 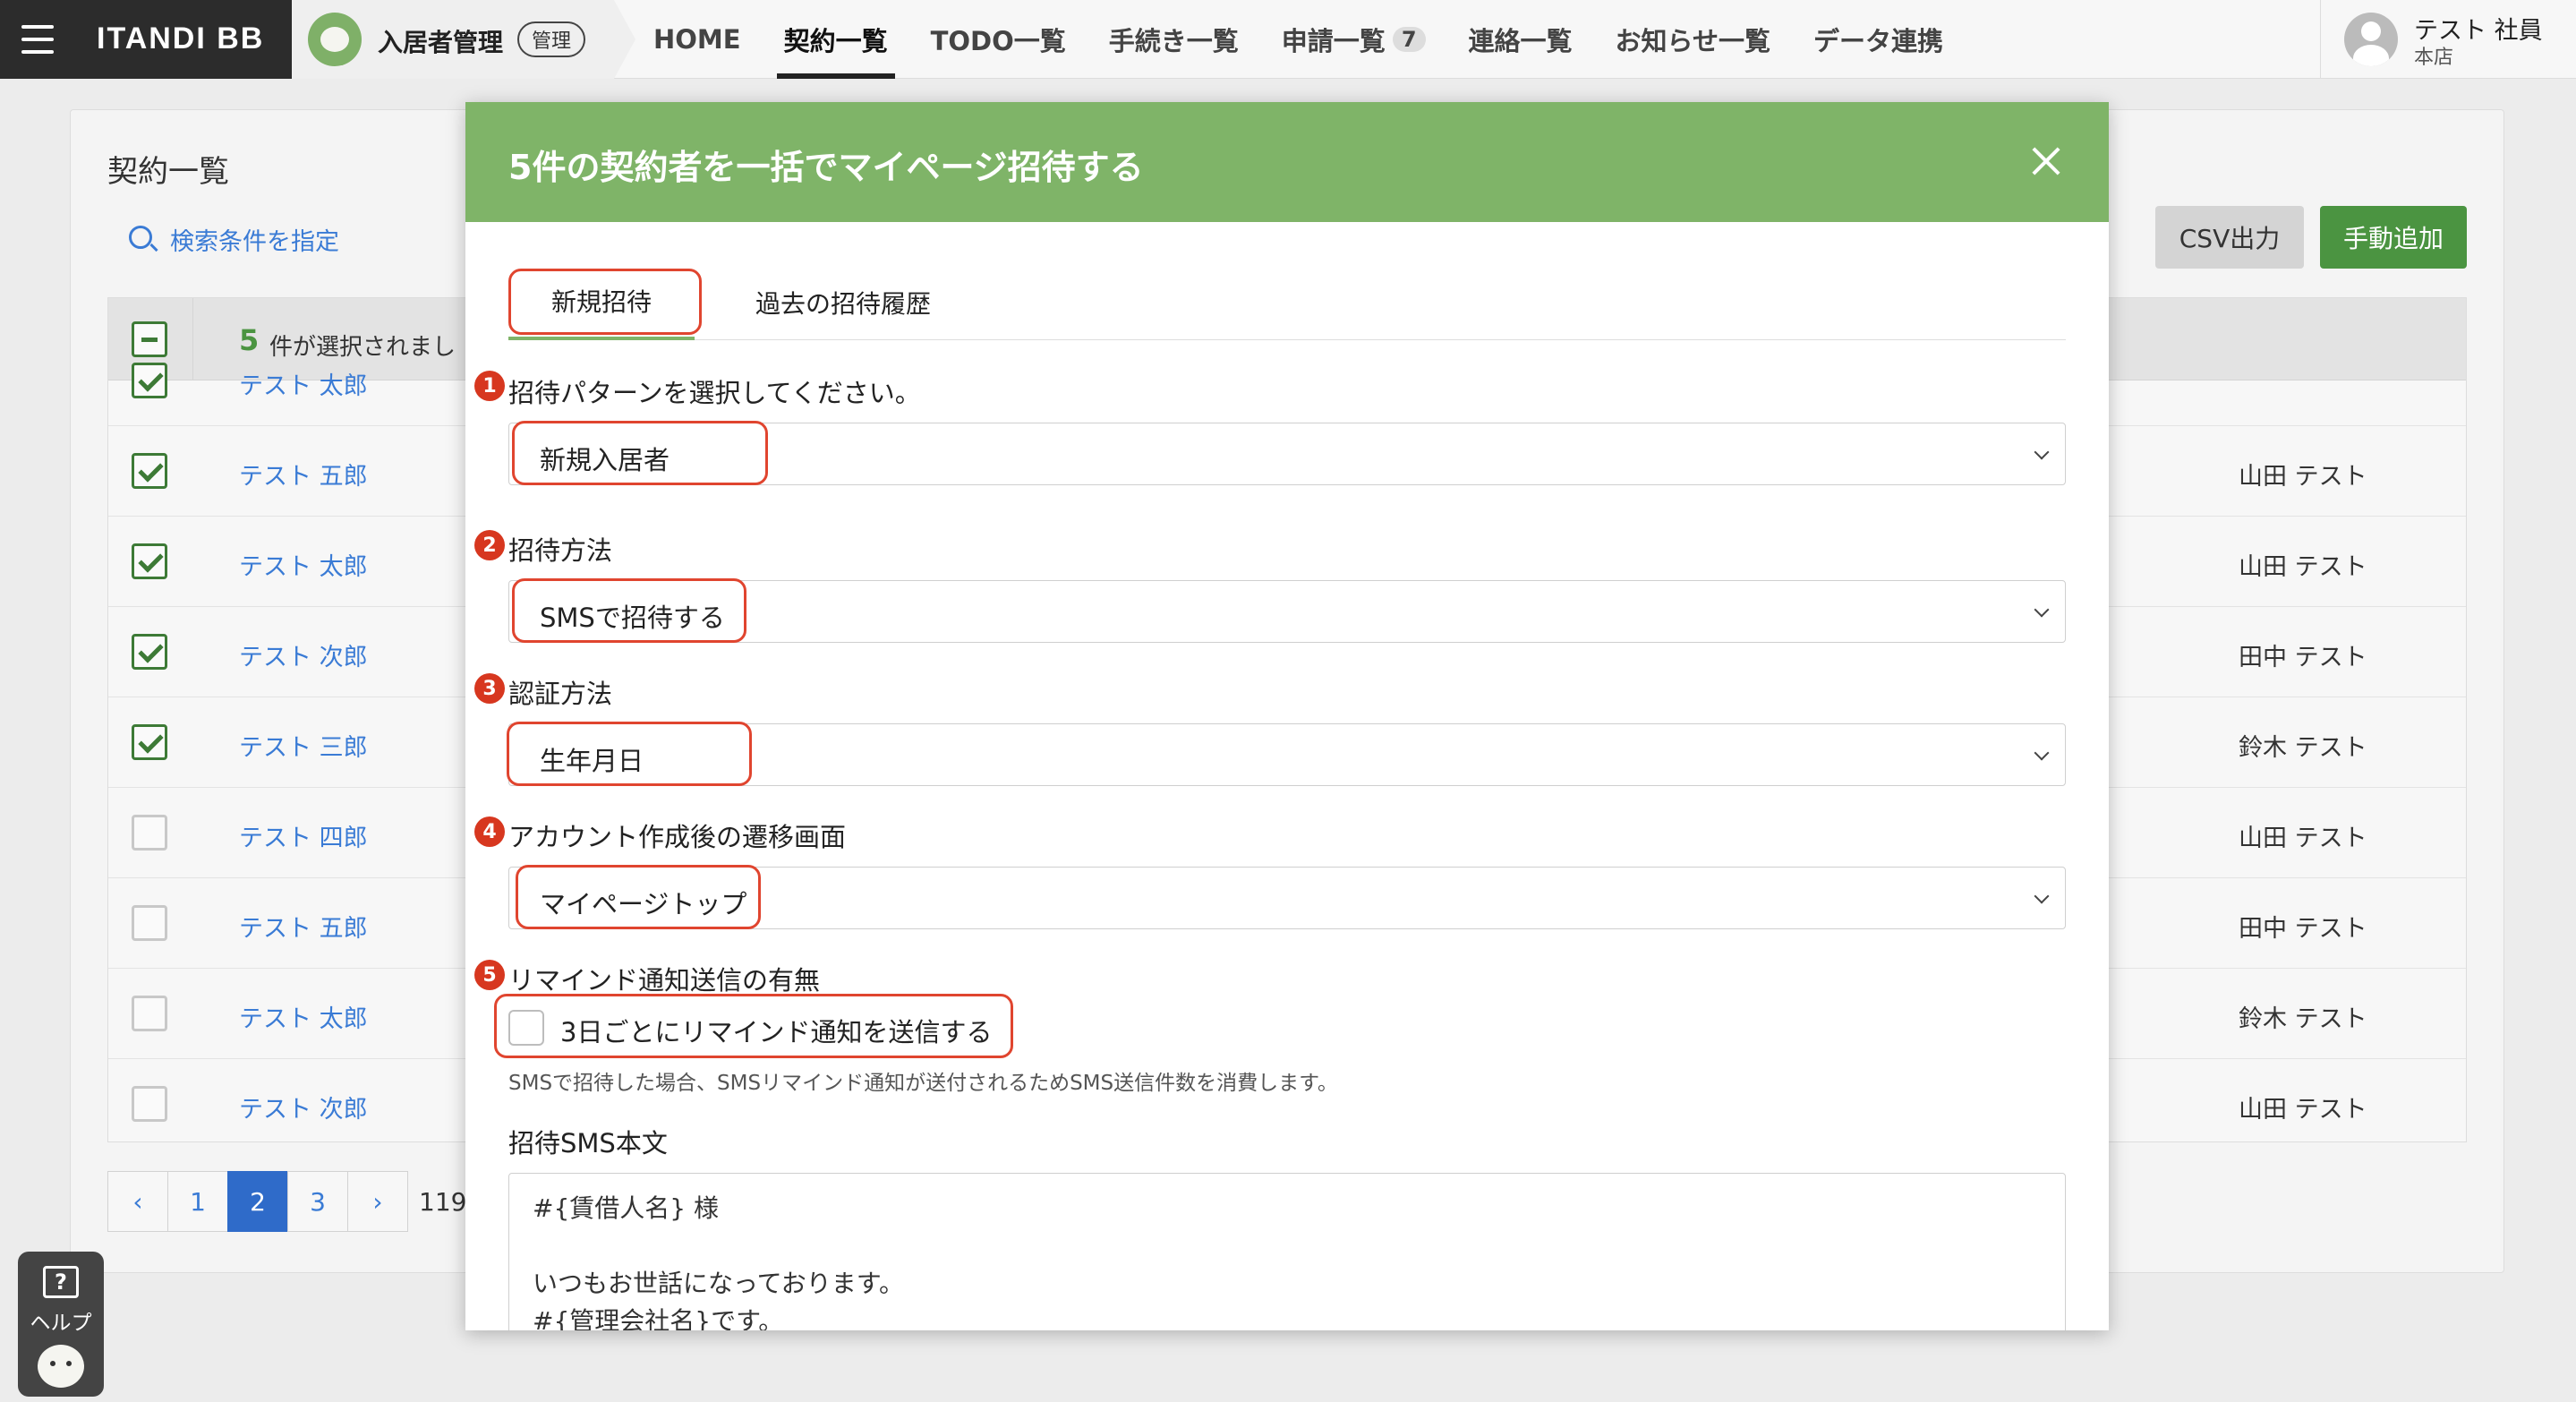 What do you see at coordinates (489, 831) in the screenshot?
I see `step-number-badge: 4` at bounding box center [489, 831].